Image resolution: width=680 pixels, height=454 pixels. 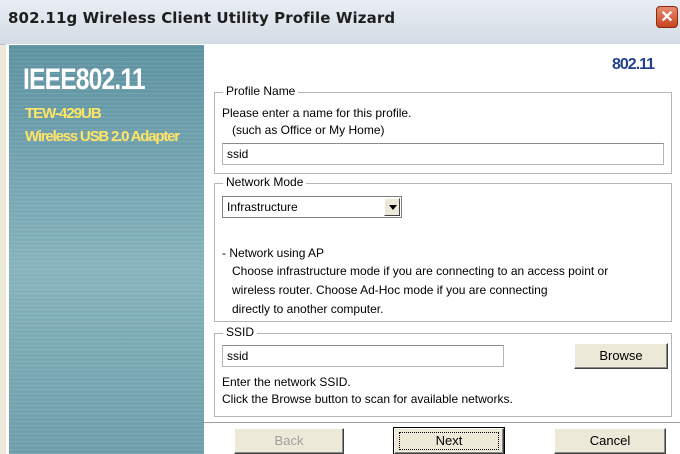 I want to click on back-button: Back, so click(x=289, y=441).